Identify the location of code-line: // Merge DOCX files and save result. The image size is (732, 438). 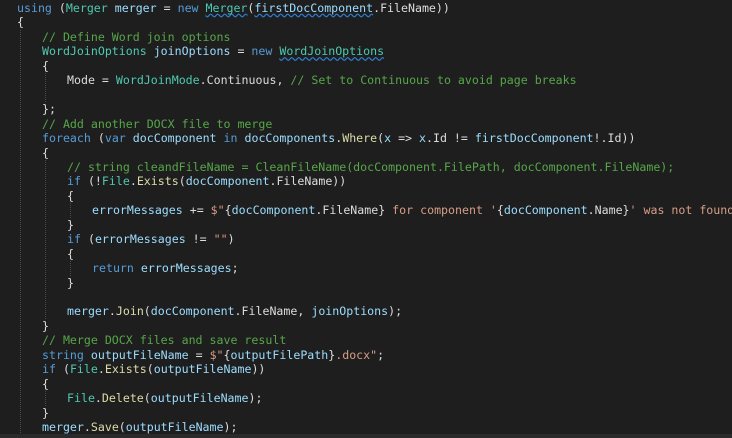
(164, 340).